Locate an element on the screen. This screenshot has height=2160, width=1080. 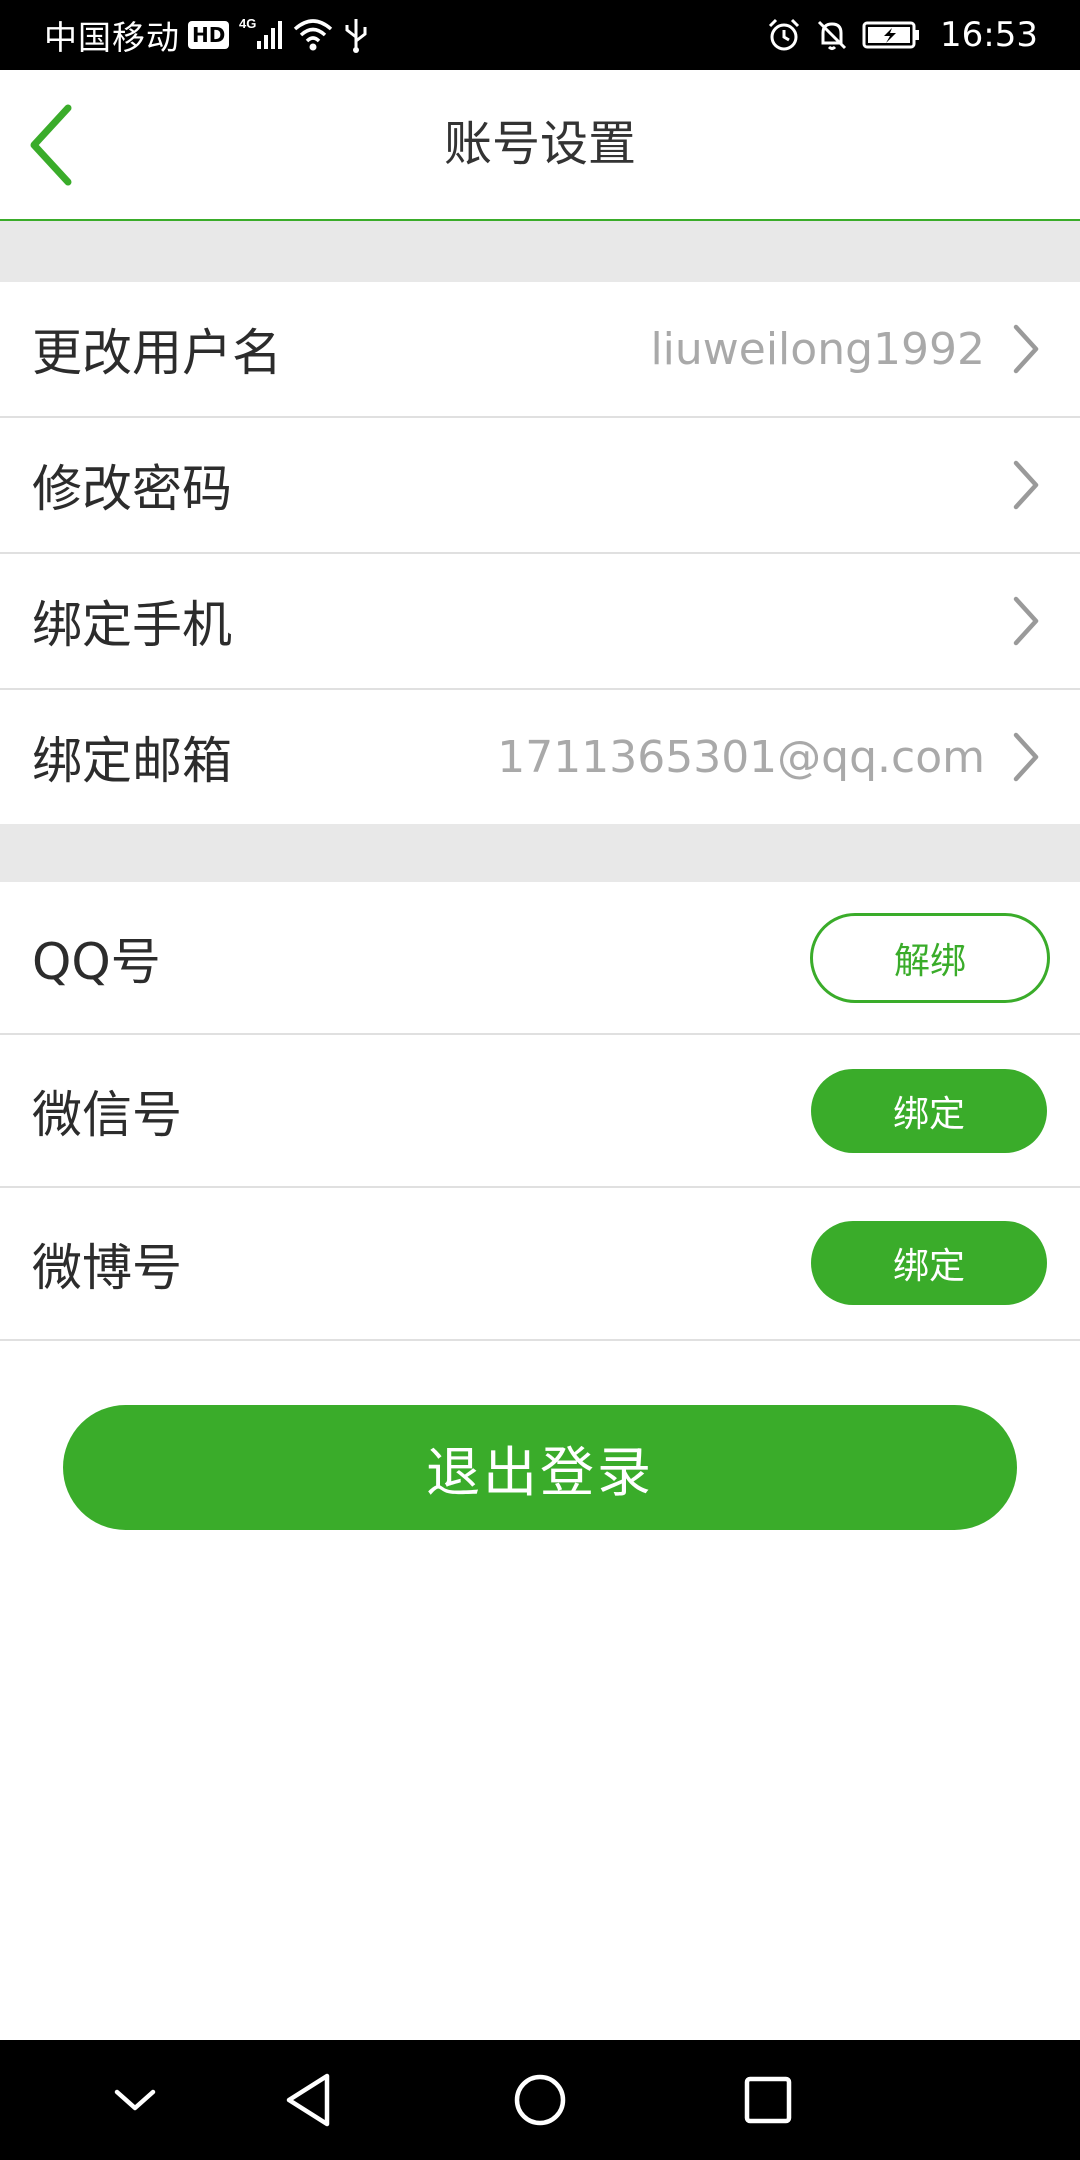
row-qq: QQ号 解绑 is located at coordinates (540, 958).